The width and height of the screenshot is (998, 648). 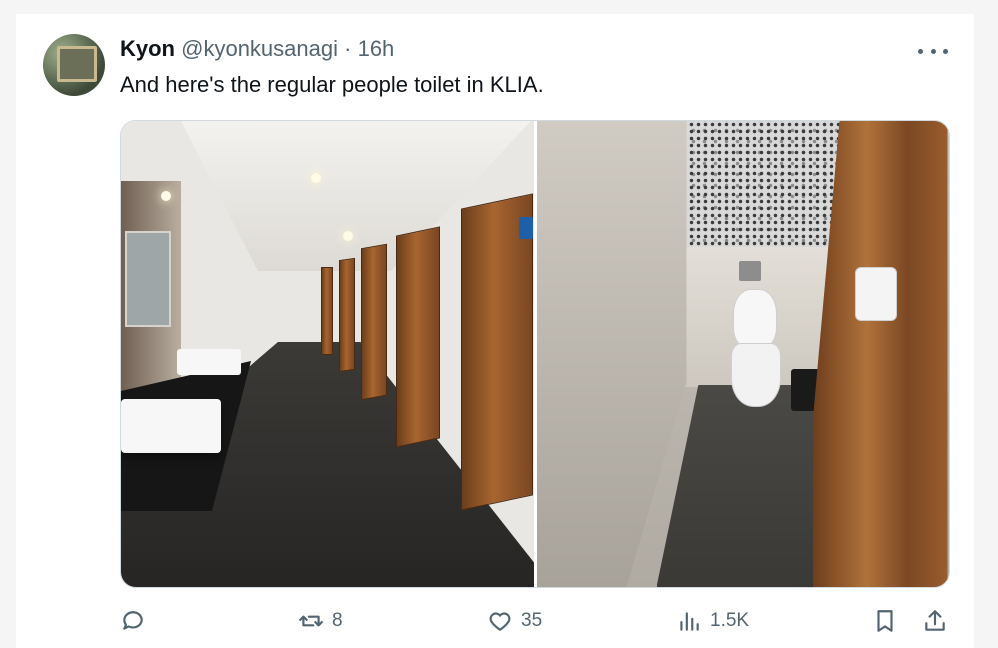 I want to click on share-button, so click(x=935, y=621).